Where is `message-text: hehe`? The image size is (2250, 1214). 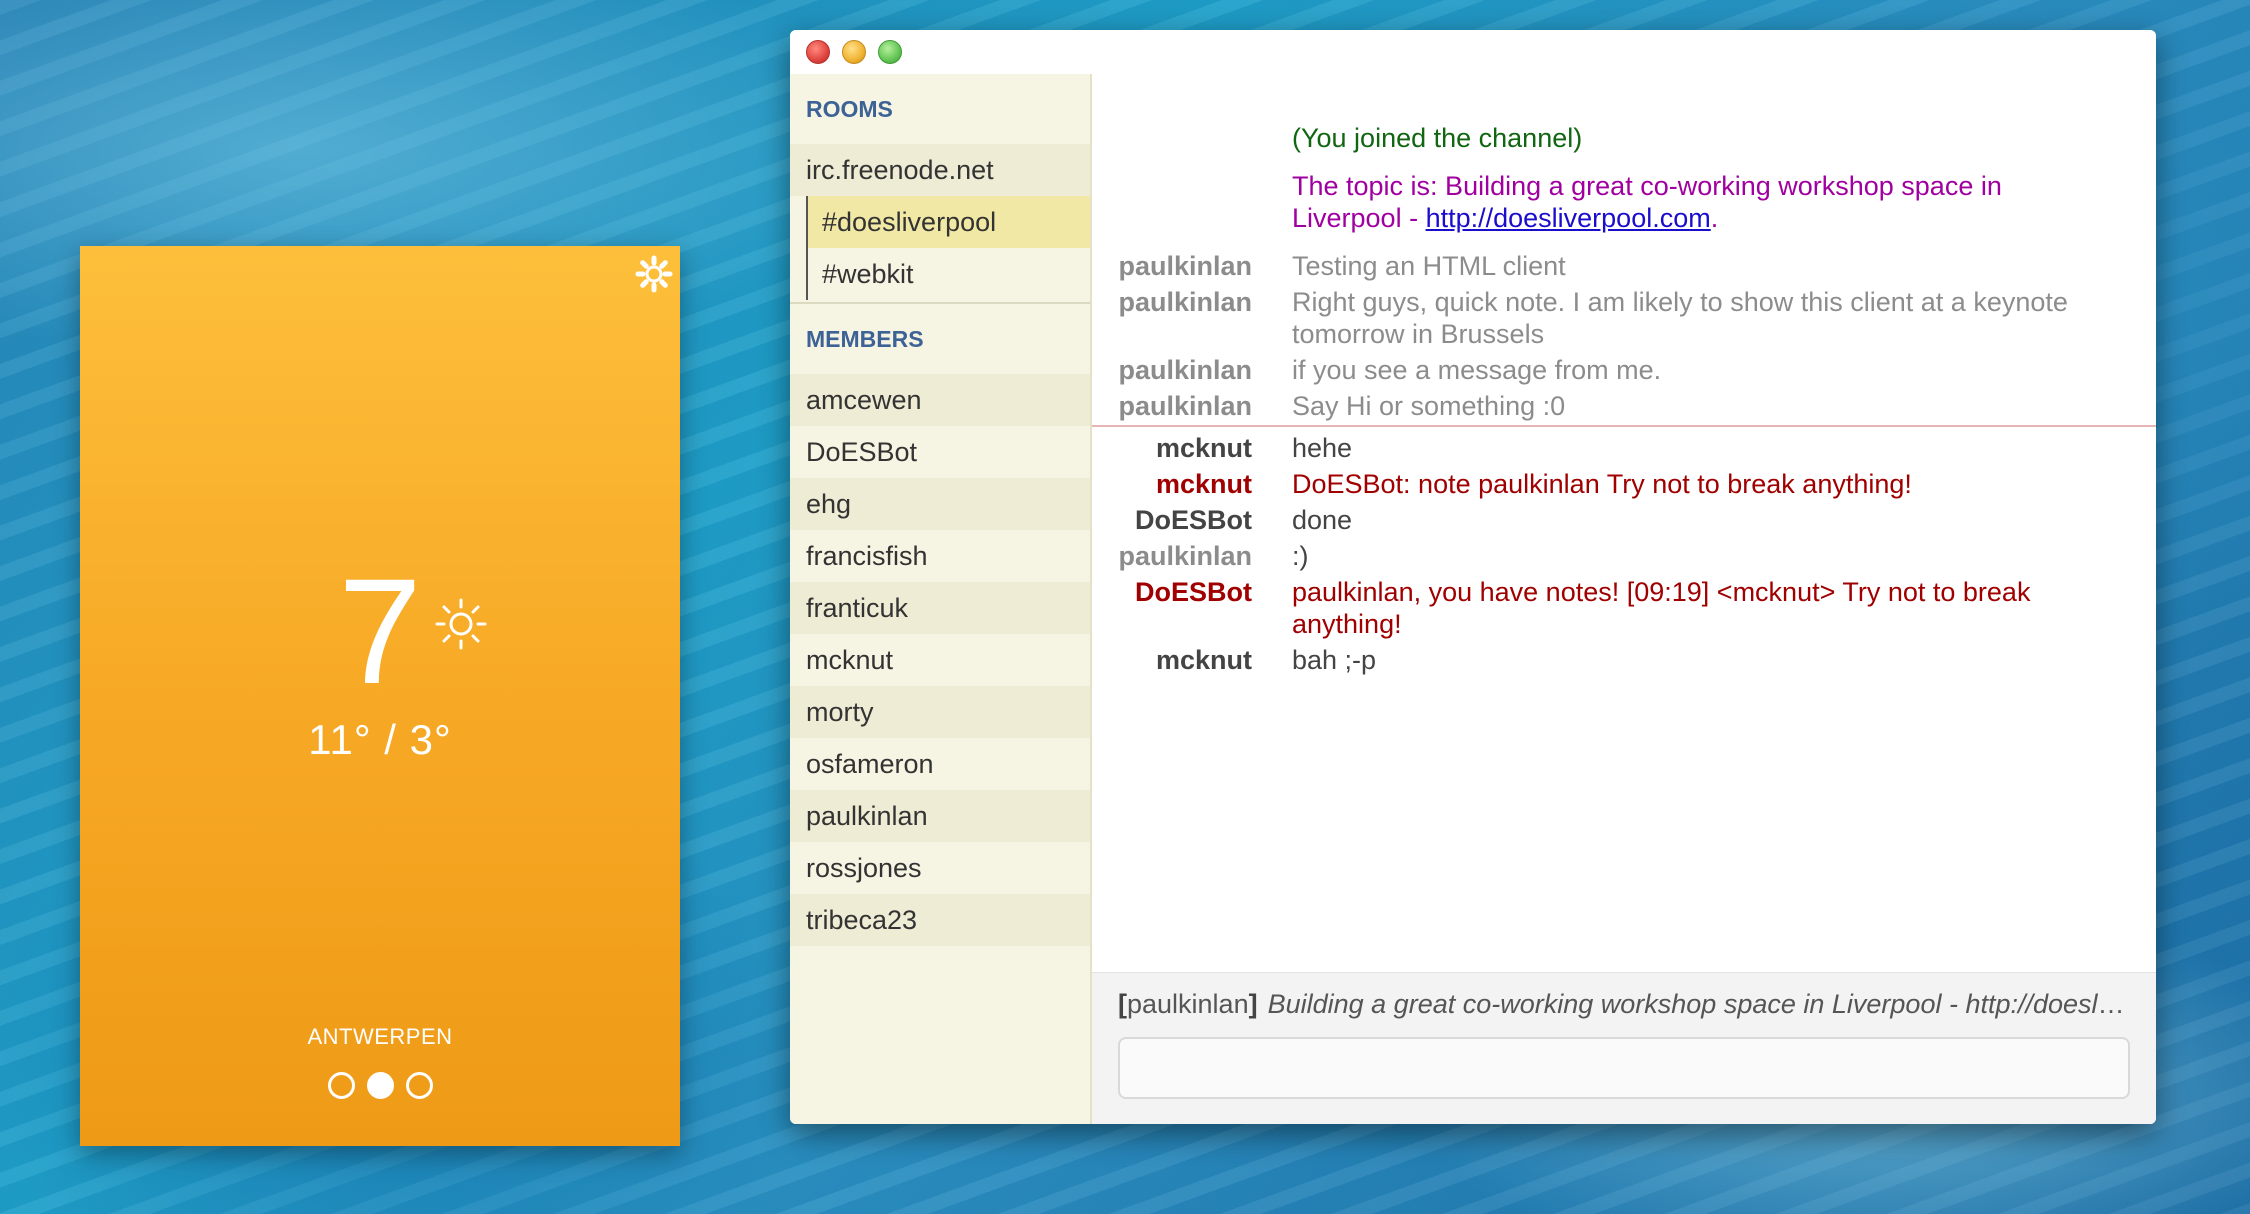 message-text: hehe is located at coordinates (1322, 448).